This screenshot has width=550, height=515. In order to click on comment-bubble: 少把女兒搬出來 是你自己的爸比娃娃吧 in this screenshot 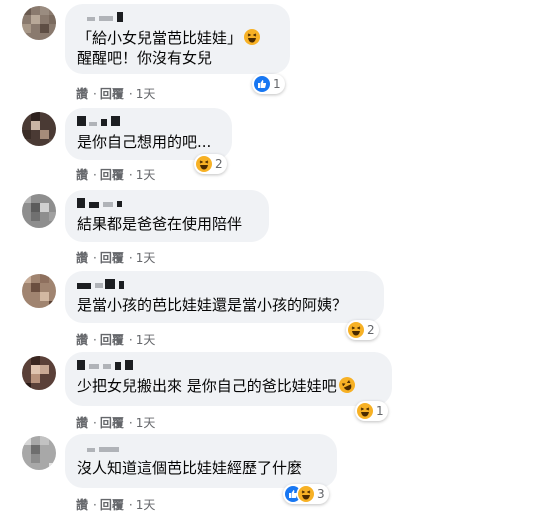, I will do `click(228, 379)`.